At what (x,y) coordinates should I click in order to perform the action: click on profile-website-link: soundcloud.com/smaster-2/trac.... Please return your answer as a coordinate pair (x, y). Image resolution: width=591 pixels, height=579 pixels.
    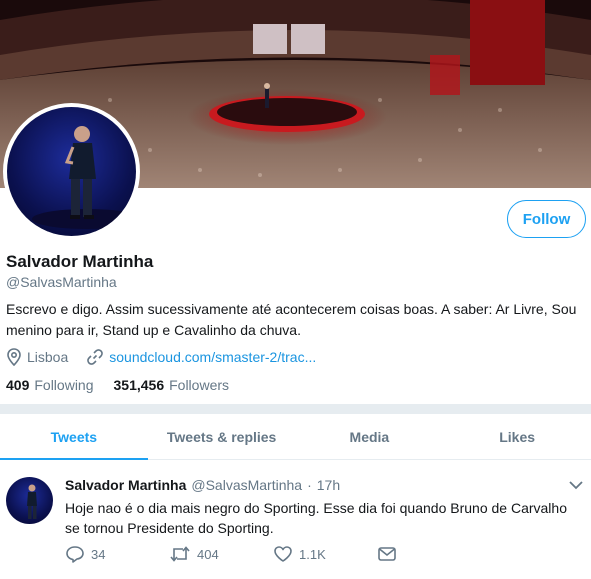
    Looking at the image, I should click on (212, 357).